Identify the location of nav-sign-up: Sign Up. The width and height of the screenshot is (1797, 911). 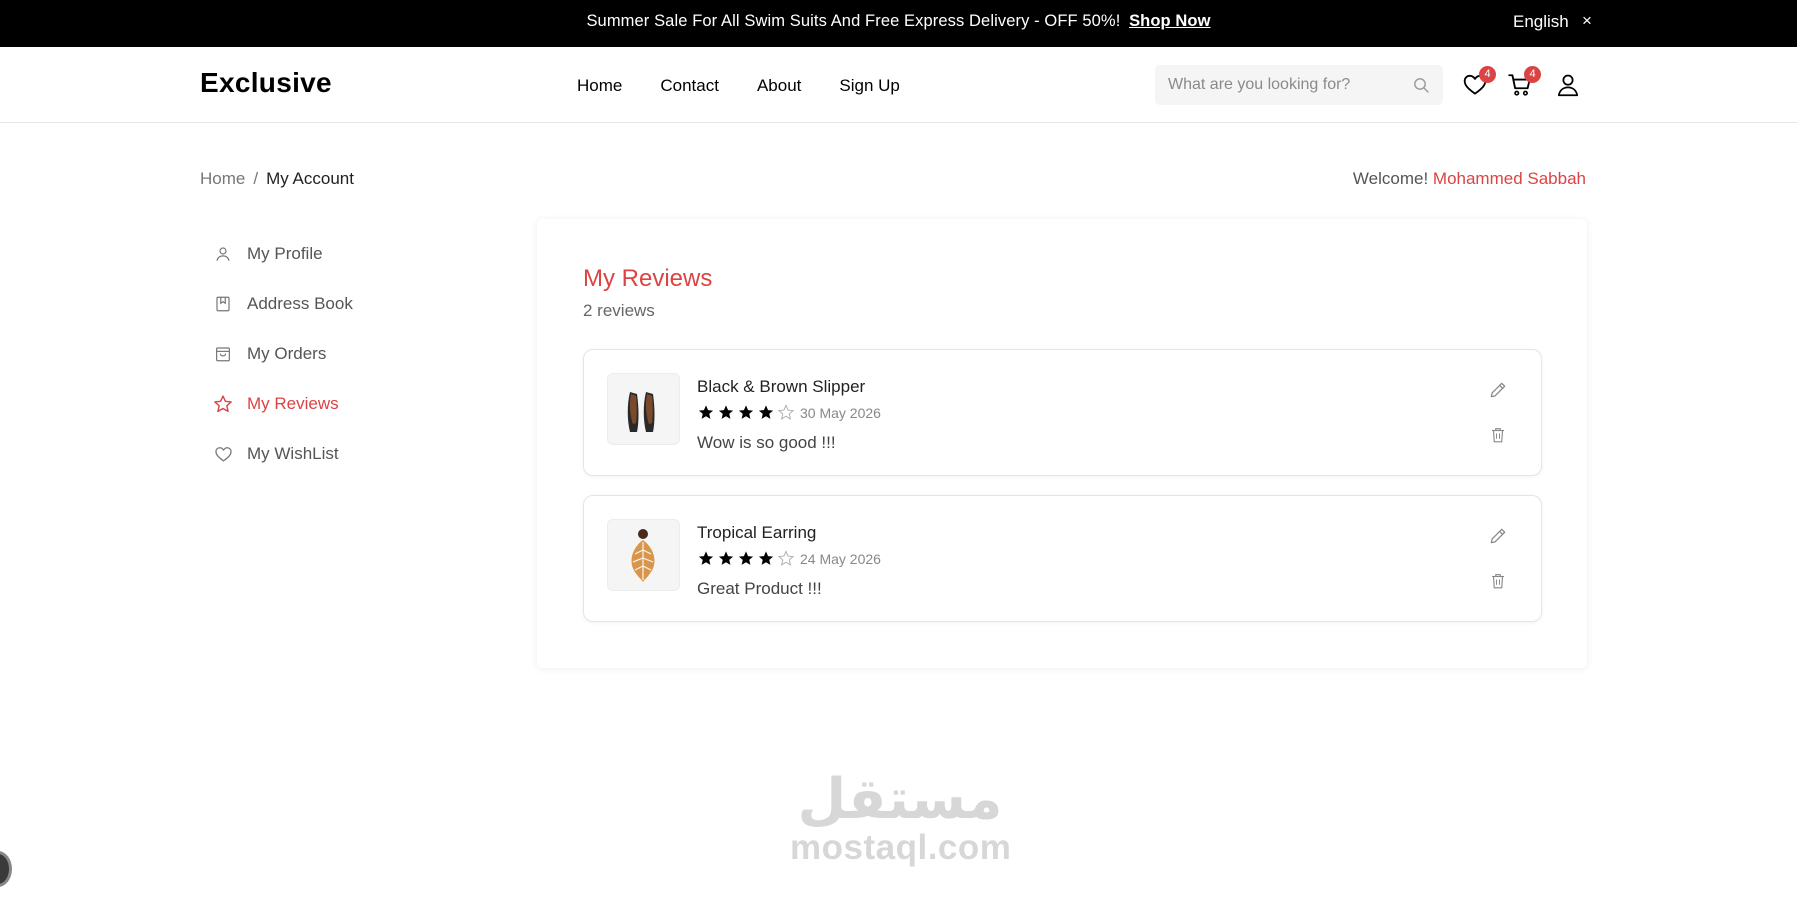
(869, 86).